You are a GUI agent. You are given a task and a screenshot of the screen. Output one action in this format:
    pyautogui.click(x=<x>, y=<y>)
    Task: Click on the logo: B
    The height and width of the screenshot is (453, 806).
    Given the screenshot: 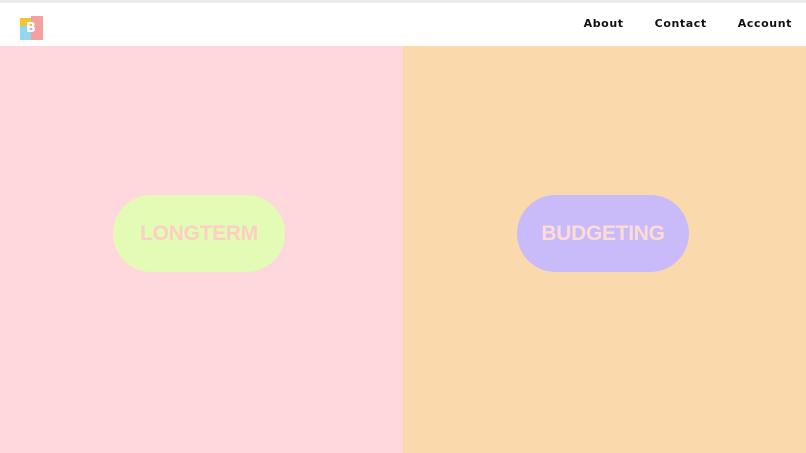 What is the action you would take?
    pyautogui.click(x=31, y=28)
    